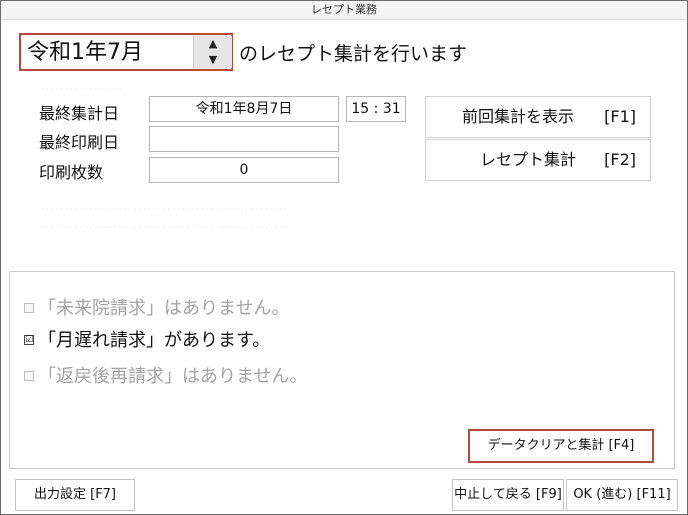 The image size is (688, 515). I want to click on last-aggregate-label: 最終集計日, so click(79, 113).